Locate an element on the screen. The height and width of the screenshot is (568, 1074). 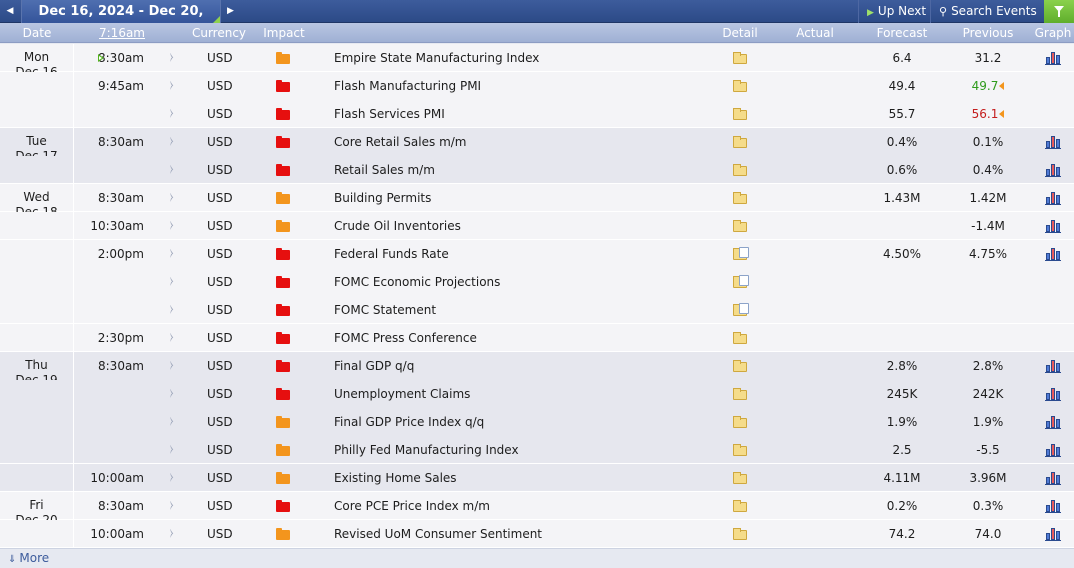
table-row: ⧽ USD Retail Sales m/m 0.6% 0.4% is located at coordinates (537, 170).